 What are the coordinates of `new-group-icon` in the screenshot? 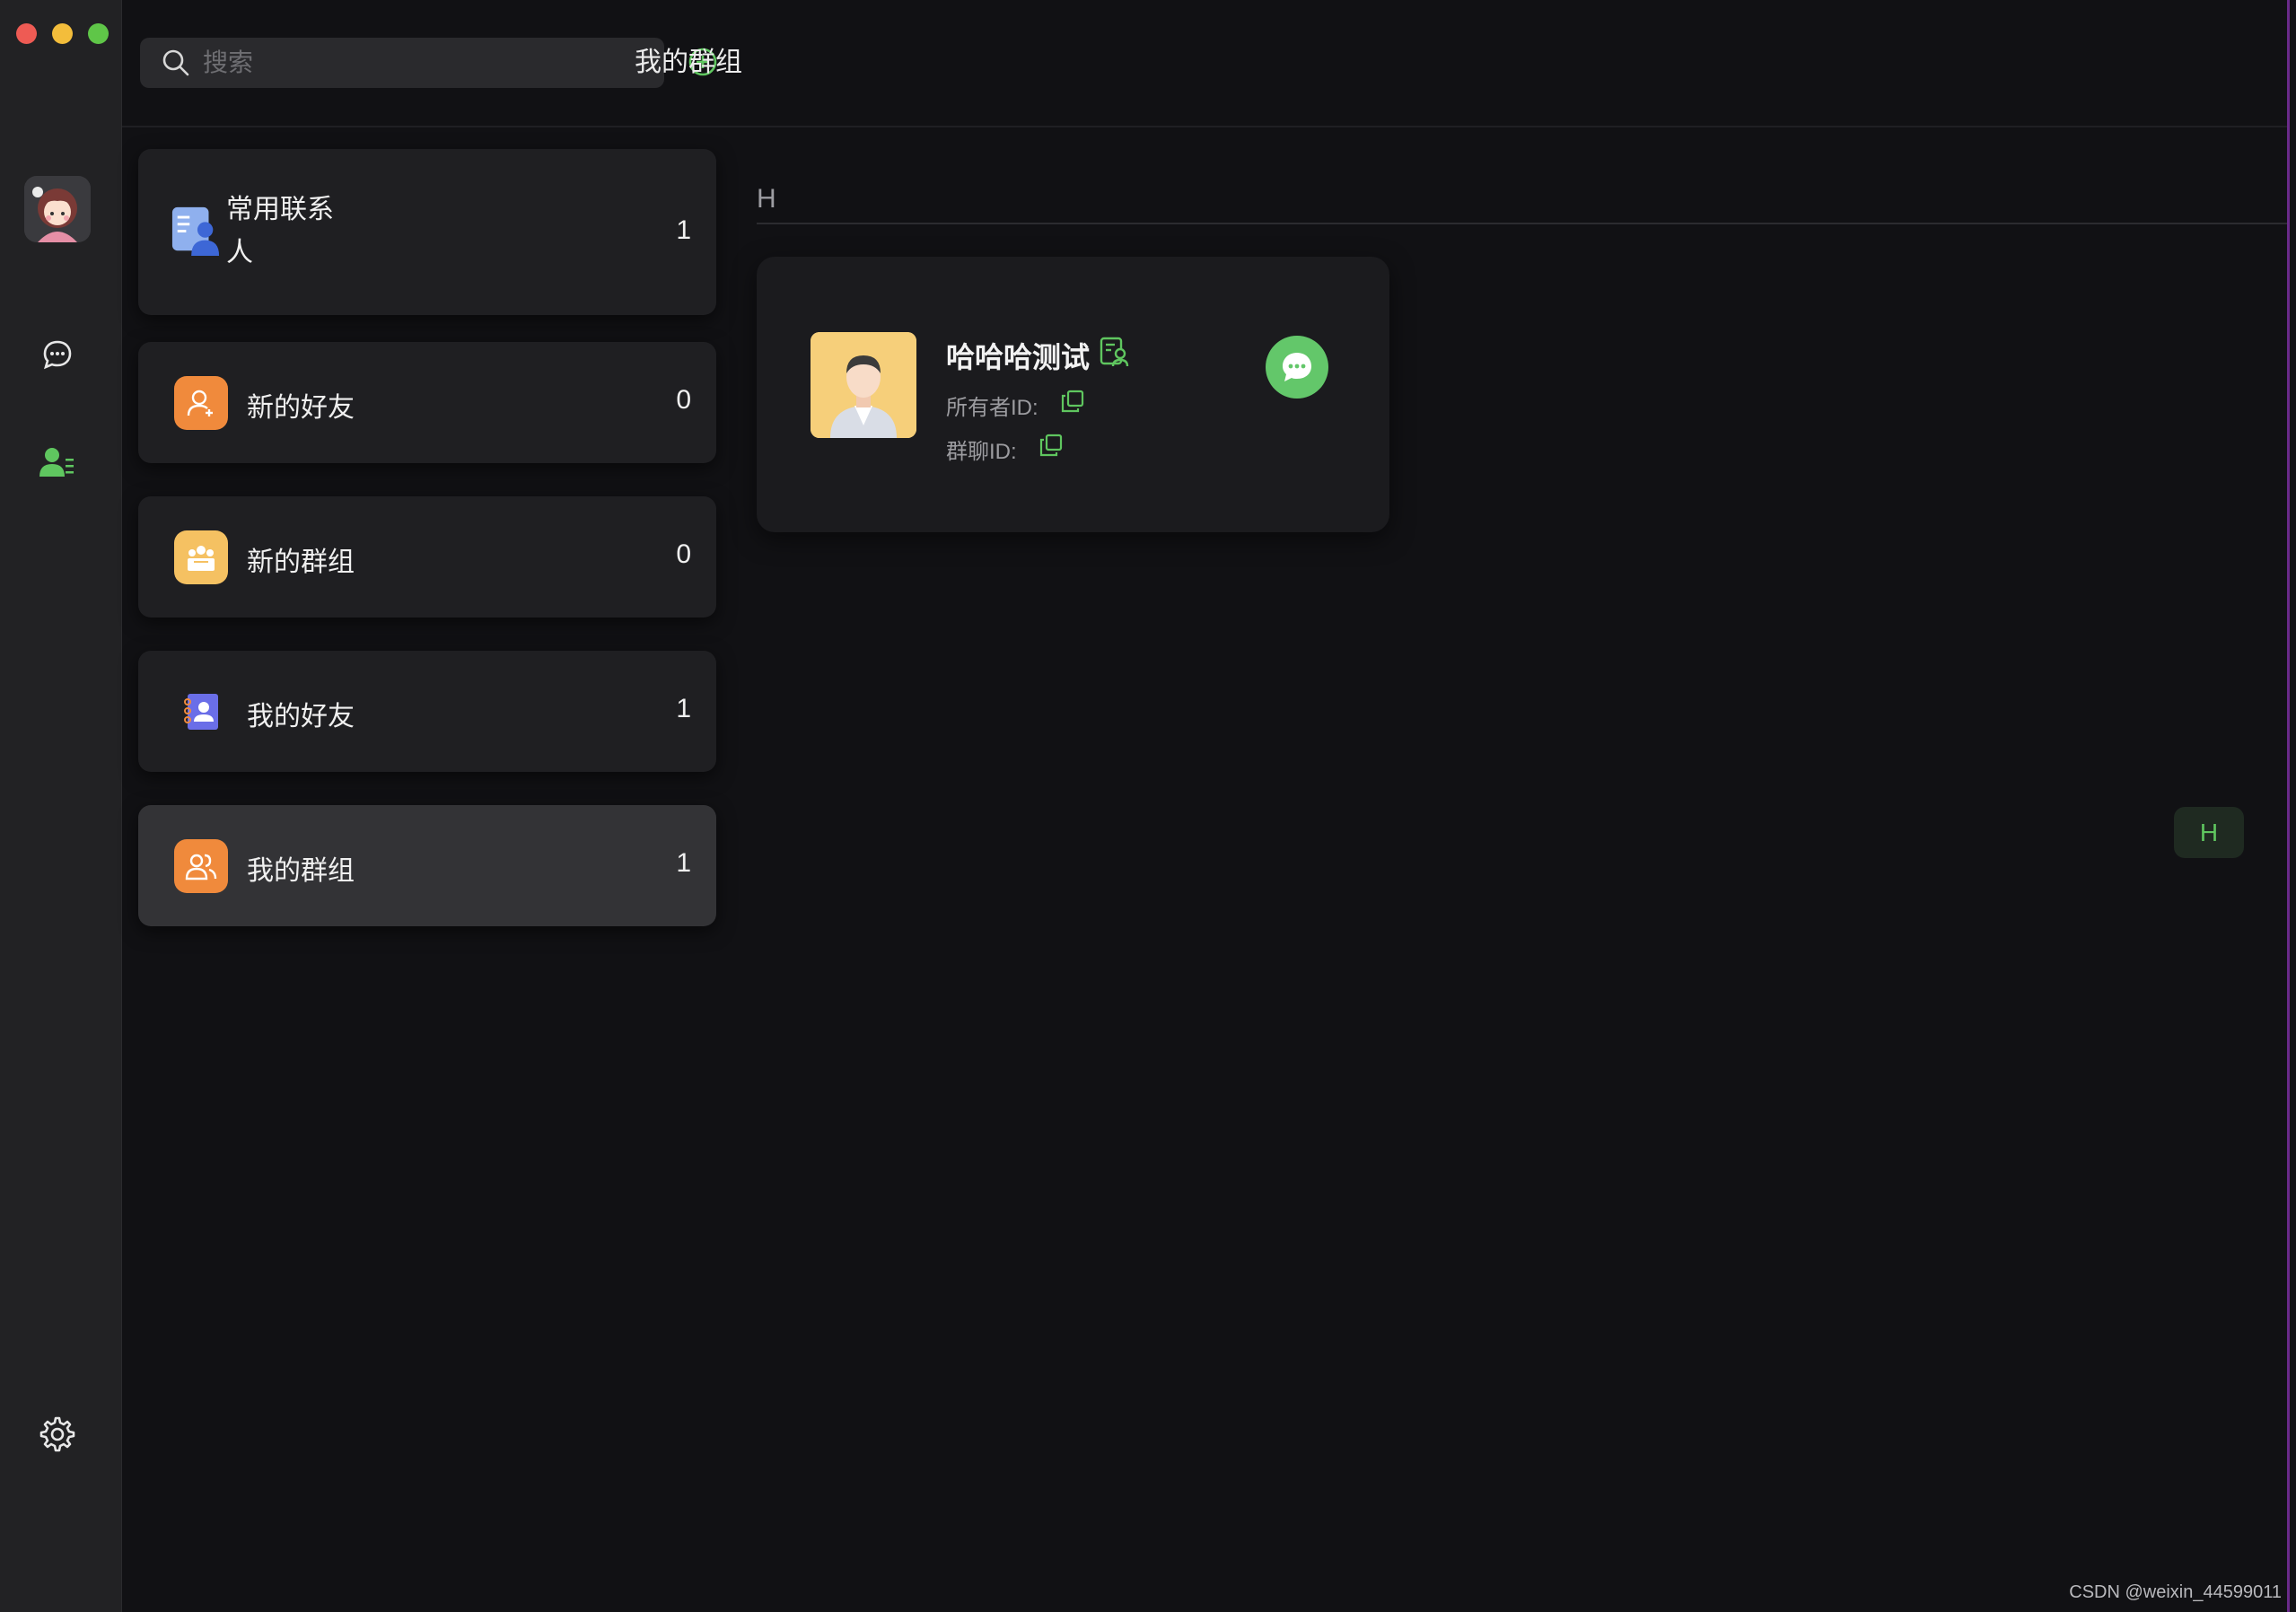 It's located at (201, 557).